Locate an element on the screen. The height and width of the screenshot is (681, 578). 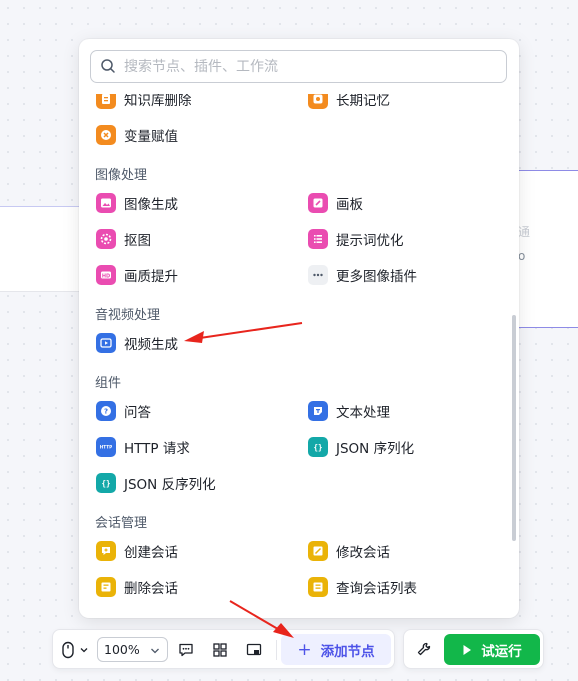
node-item-quality-up: HD 画质提升 is located at coordinates (137, 275).